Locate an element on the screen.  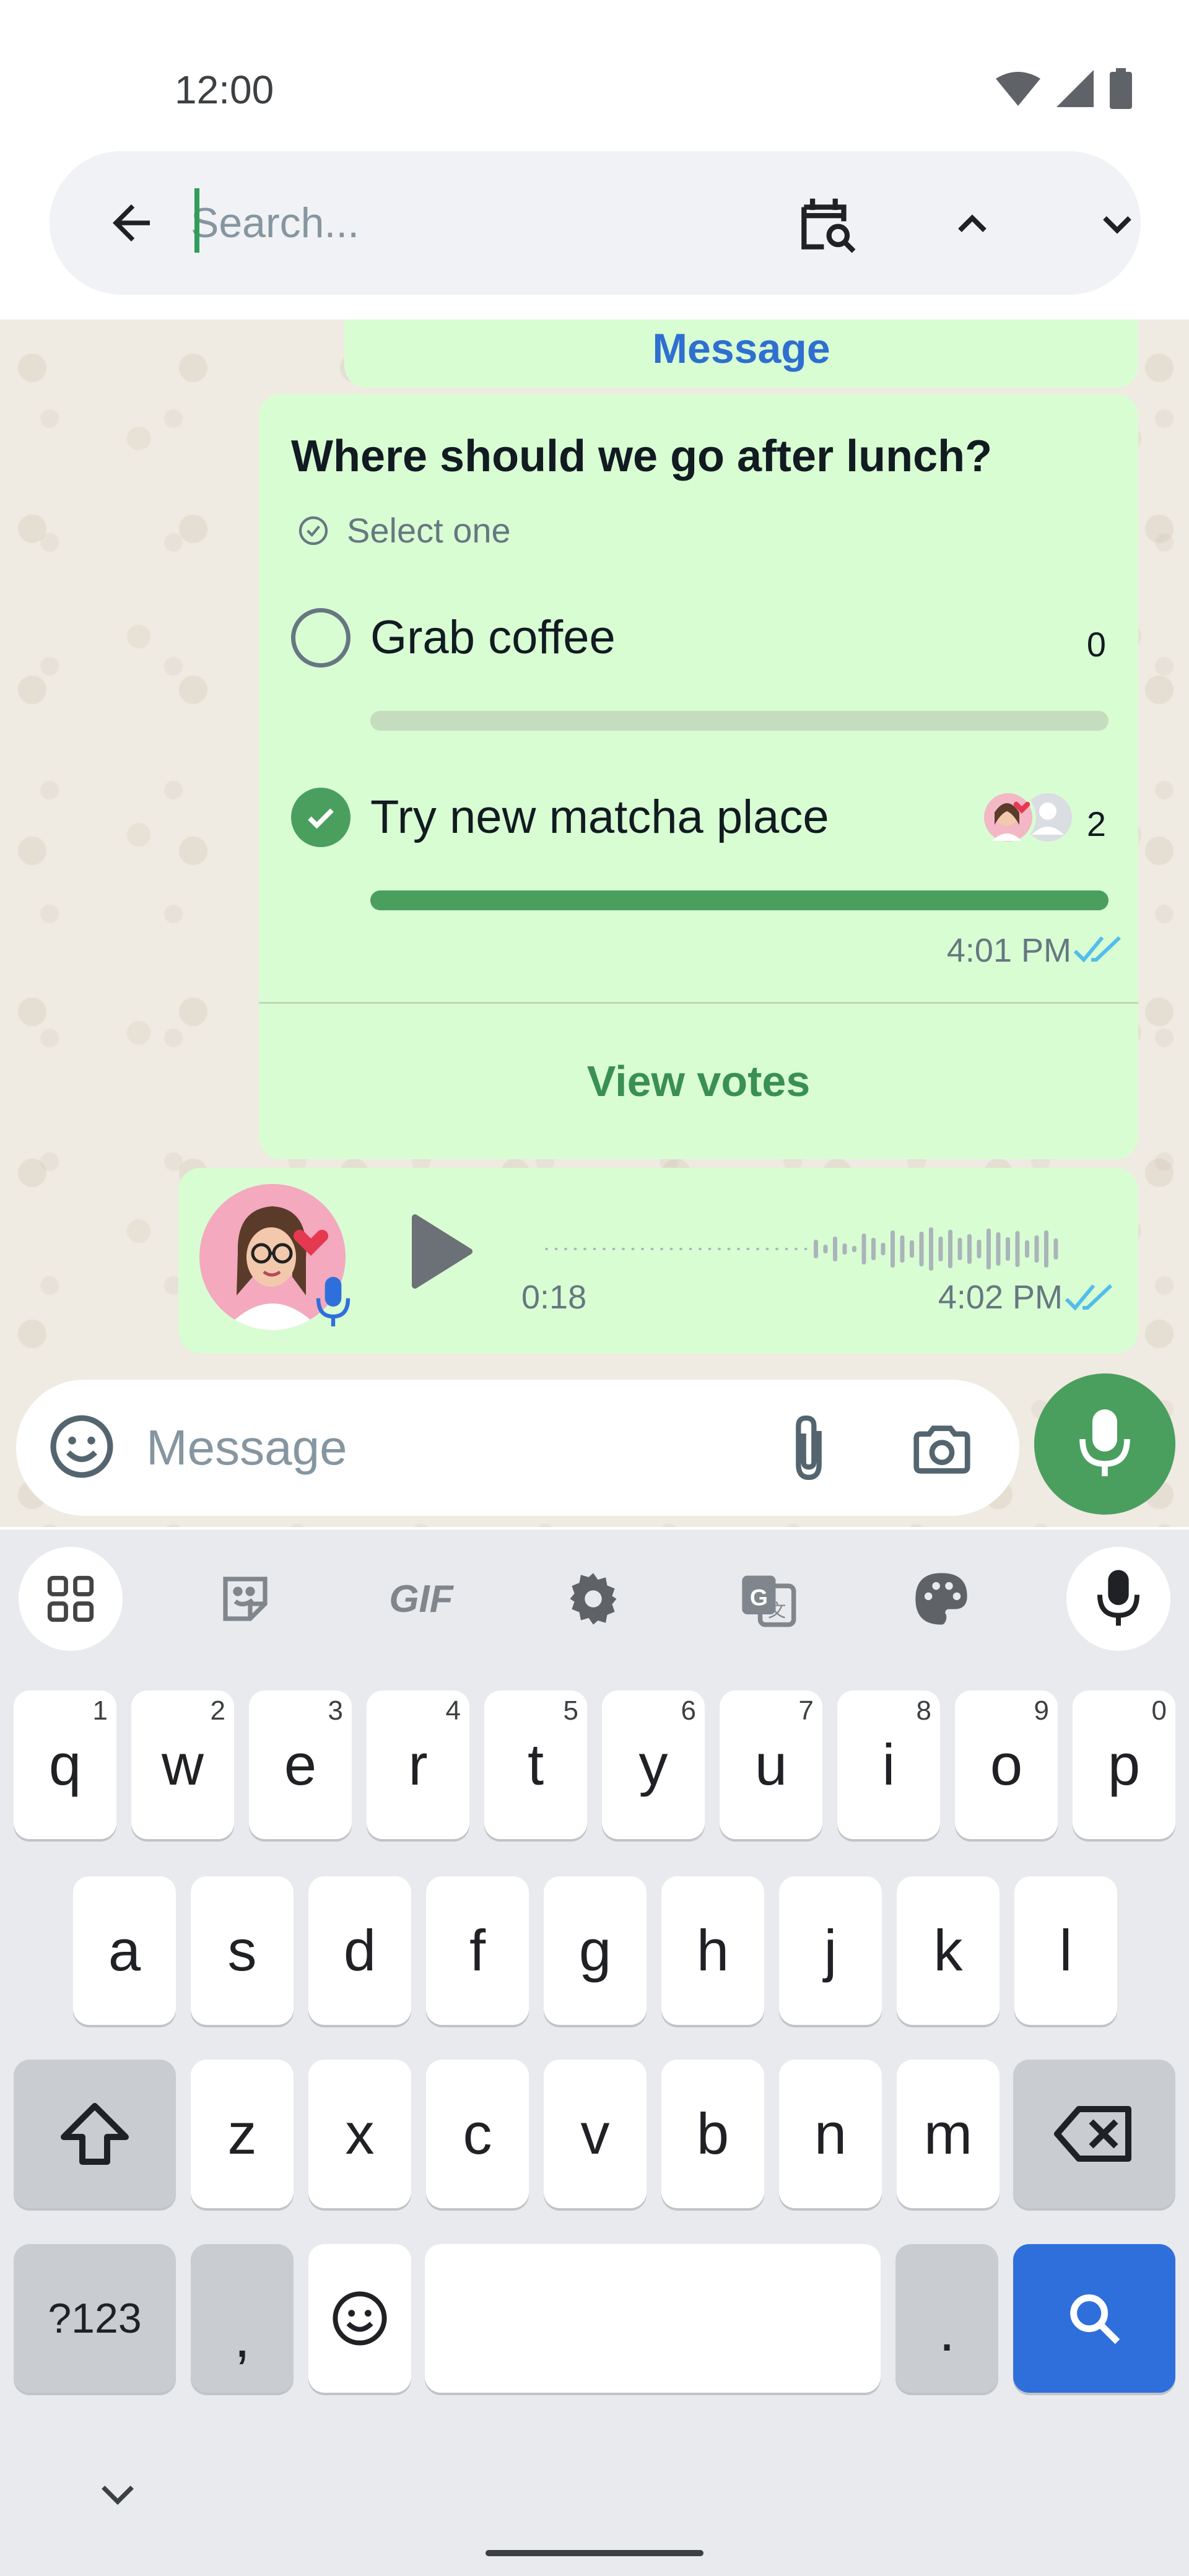
period-key: . is located at coordinates (946, 2318).